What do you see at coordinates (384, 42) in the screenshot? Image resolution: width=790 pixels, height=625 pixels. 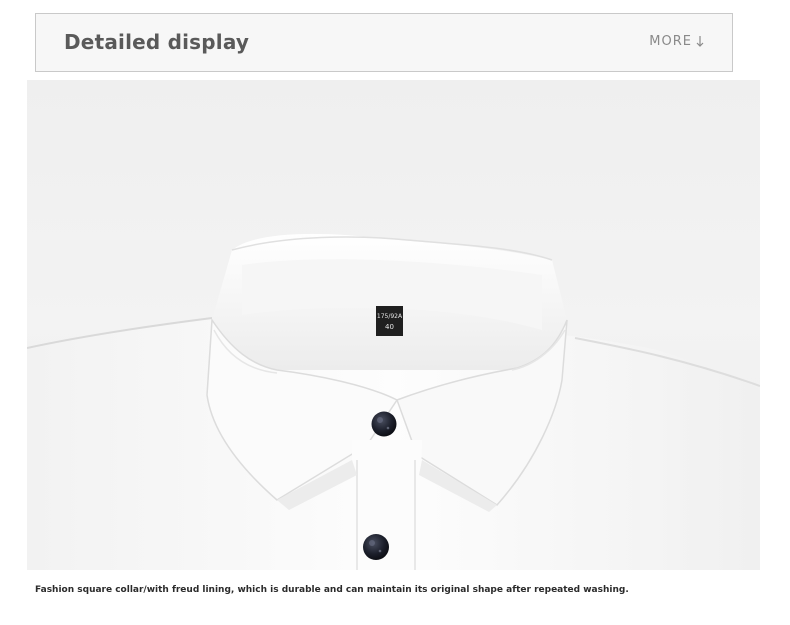 I see `section-header: Detailed display MORE` at bounding box center [384, 42].